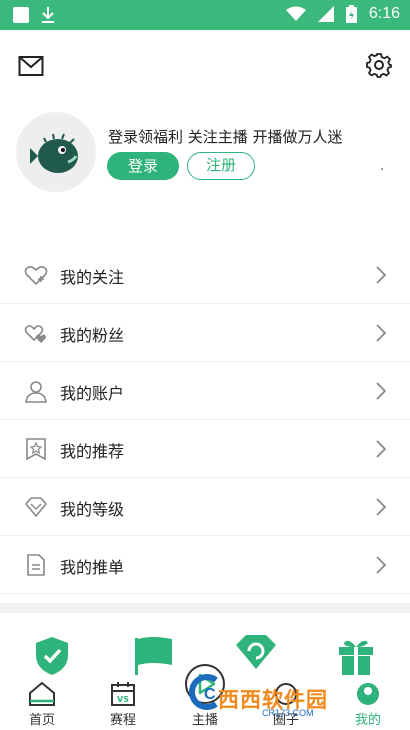 The height and width of the screenshot is (730, 410). I want to click on svg-text: VS, so click(123, 699).